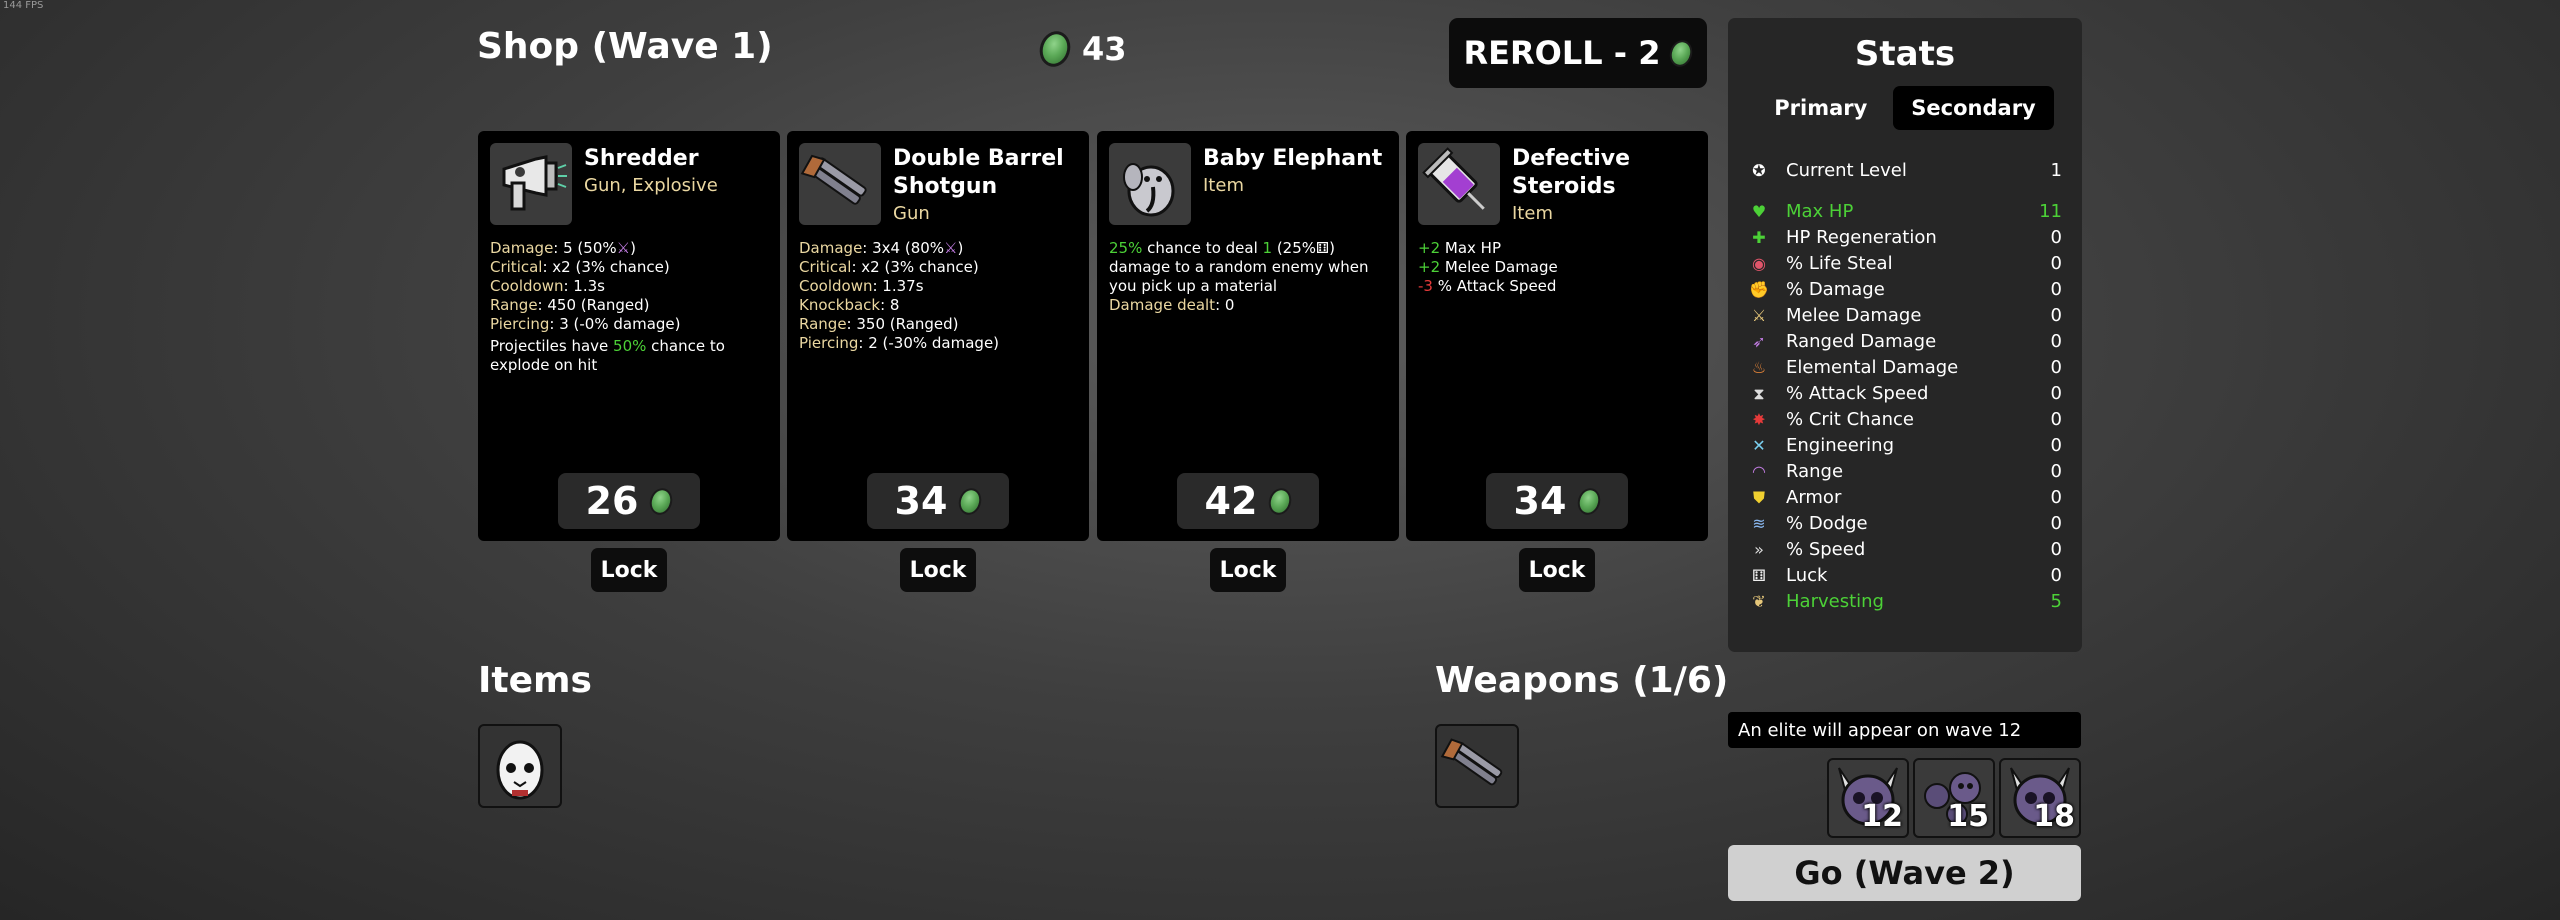  I want to click on desc-highlight: 50%, so click(630, 346).